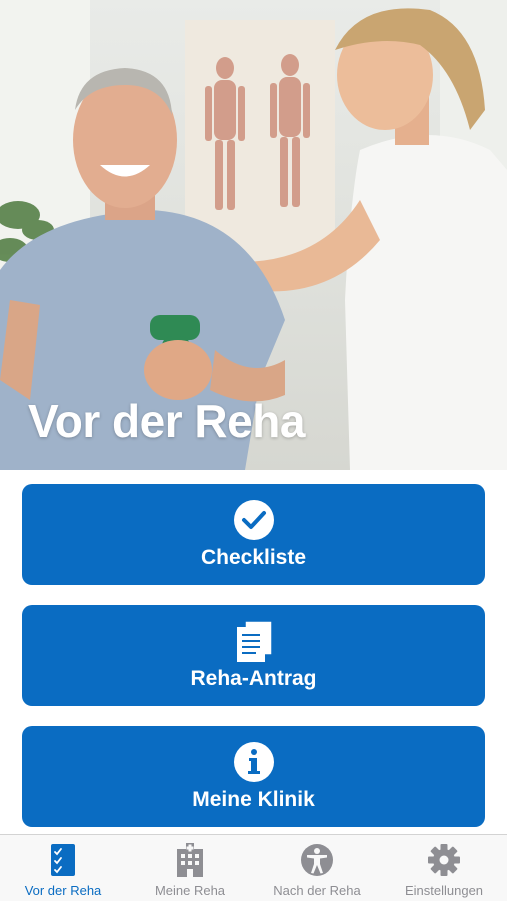 The height and width of the screenshot is (901, 507). What do you see at coordinates (253, 678) in the screenshot?
I see `reha-antrag-label: Reha-Antrag` at bounding box center [253, 678].